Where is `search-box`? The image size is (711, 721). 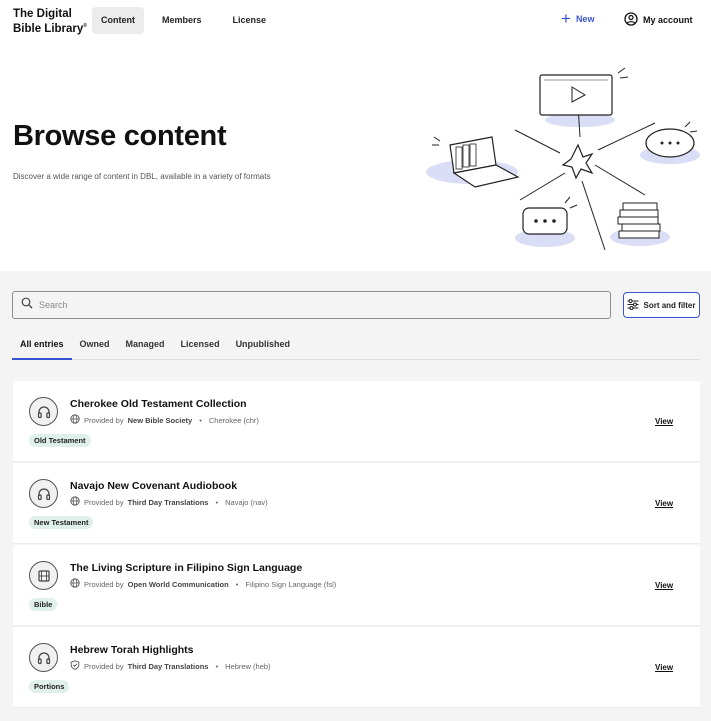
search-box is located at coordinates (311, 305).